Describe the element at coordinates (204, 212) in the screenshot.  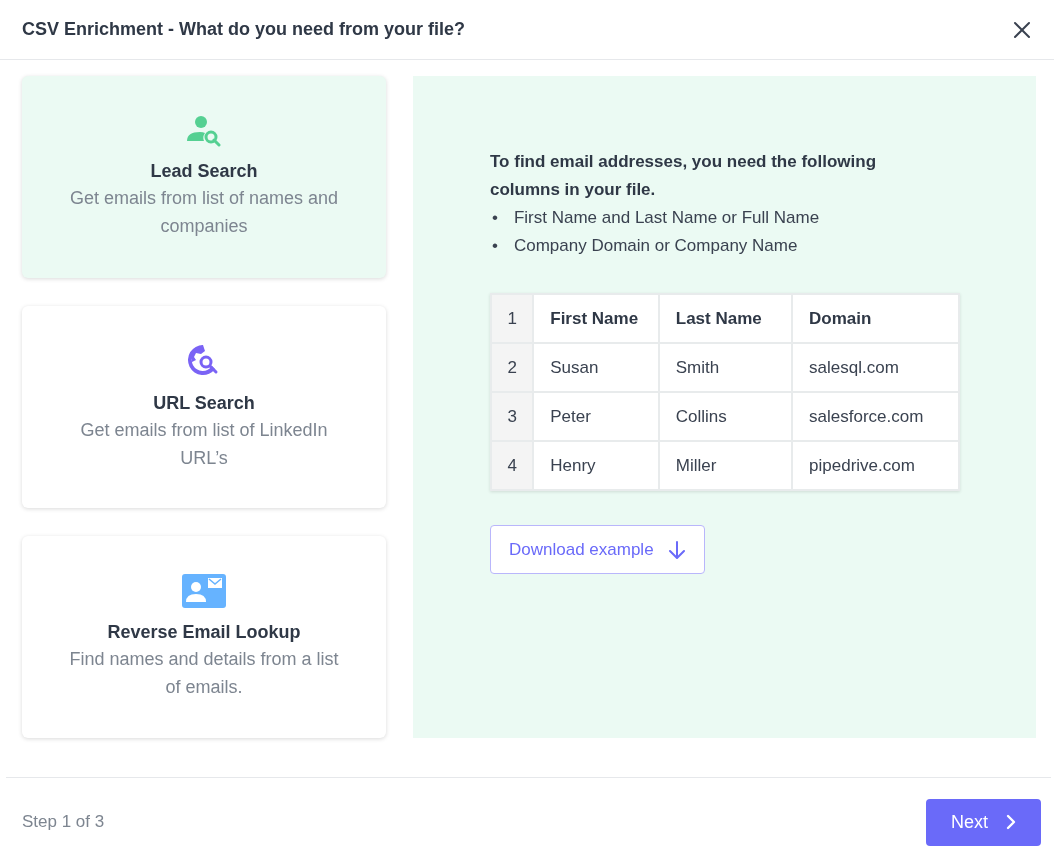
I see `option-description: Get emails from list of names and companies` at that location.